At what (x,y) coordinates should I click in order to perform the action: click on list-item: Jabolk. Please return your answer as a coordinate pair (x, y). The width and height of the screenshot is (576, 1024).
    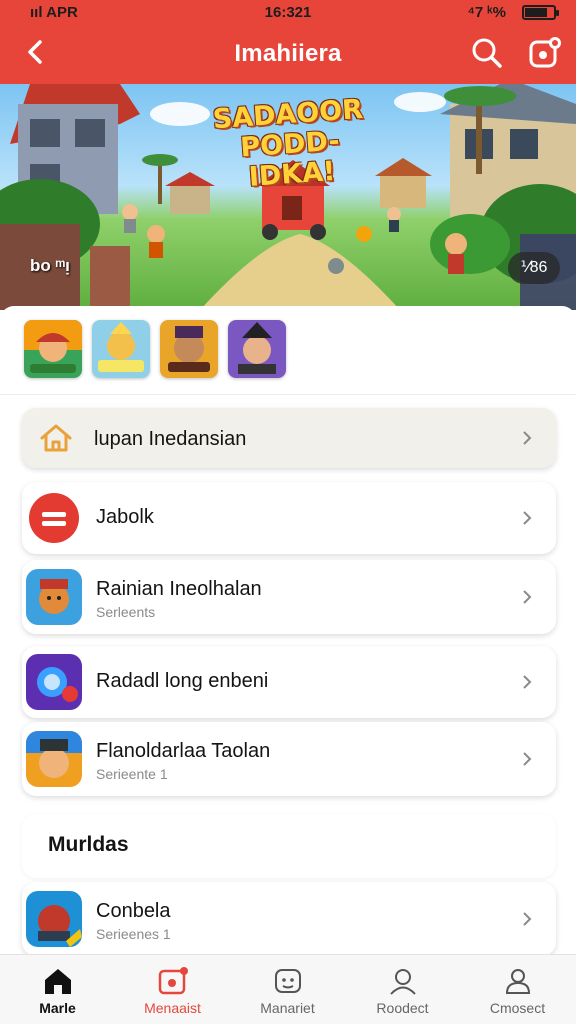
    Looking at the image, I should click on (289, 518).